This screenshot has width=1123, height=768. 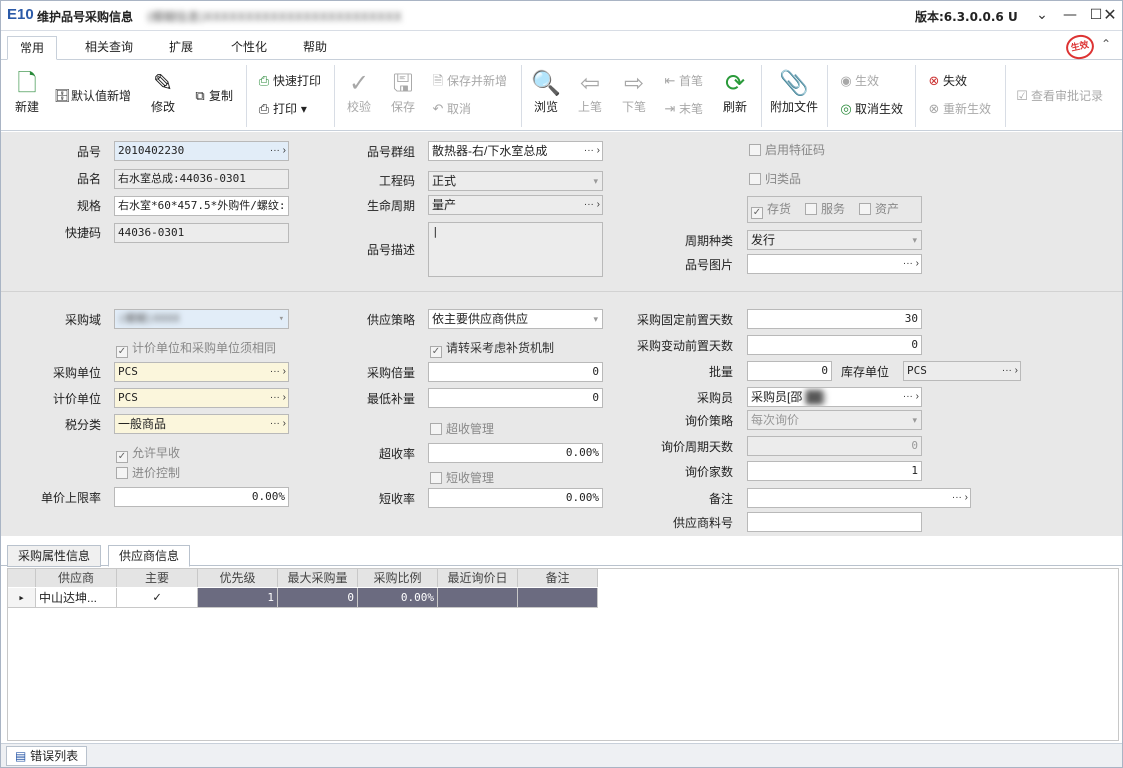 I want to click on inventory-checkbox: ✓ 存货, so click(x=771, y=209).